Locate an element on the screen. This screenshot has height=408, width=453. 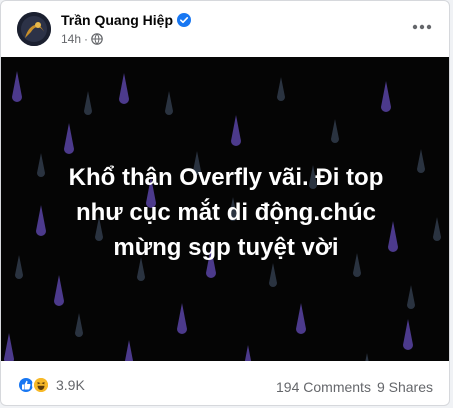
post-timestamp: 14h is located at coordinates (71, 39).